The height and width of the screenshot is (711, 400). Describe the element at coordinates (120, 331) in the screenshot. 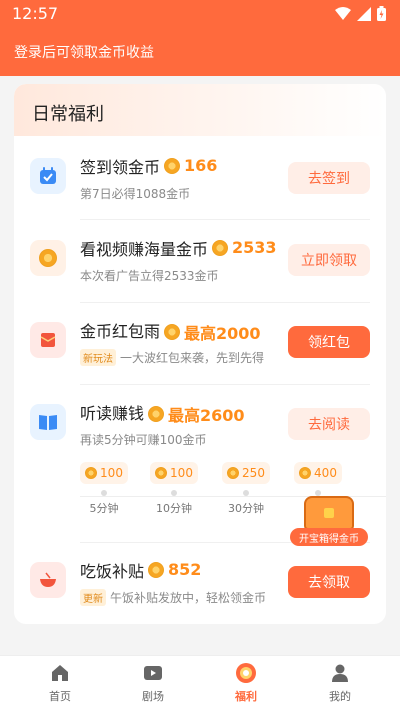

I see `task-name: 金币红包雨` at that location.